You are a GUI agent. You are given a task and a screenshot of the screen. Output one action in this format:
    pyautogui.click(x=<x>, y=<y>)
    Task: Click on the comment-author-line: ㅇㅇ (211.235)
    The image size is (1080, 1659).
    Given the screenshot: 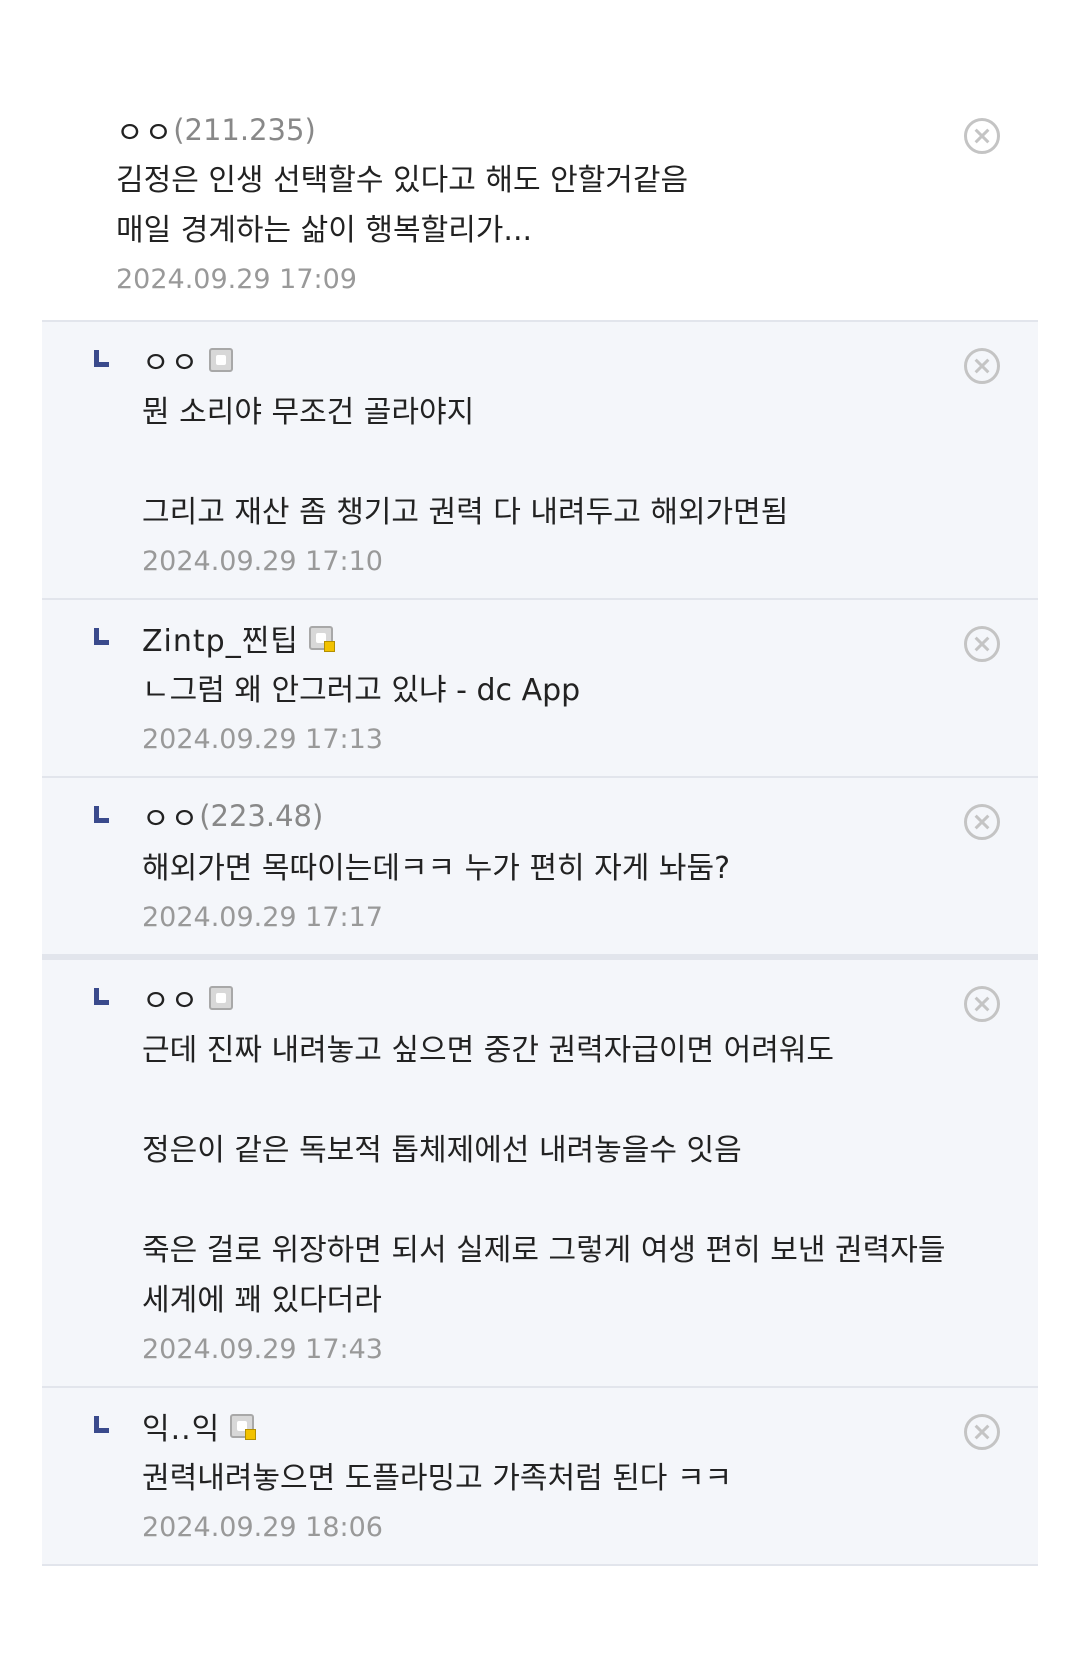 What is the action you would take?
    pyautogui.click(x=577, y=130)
    